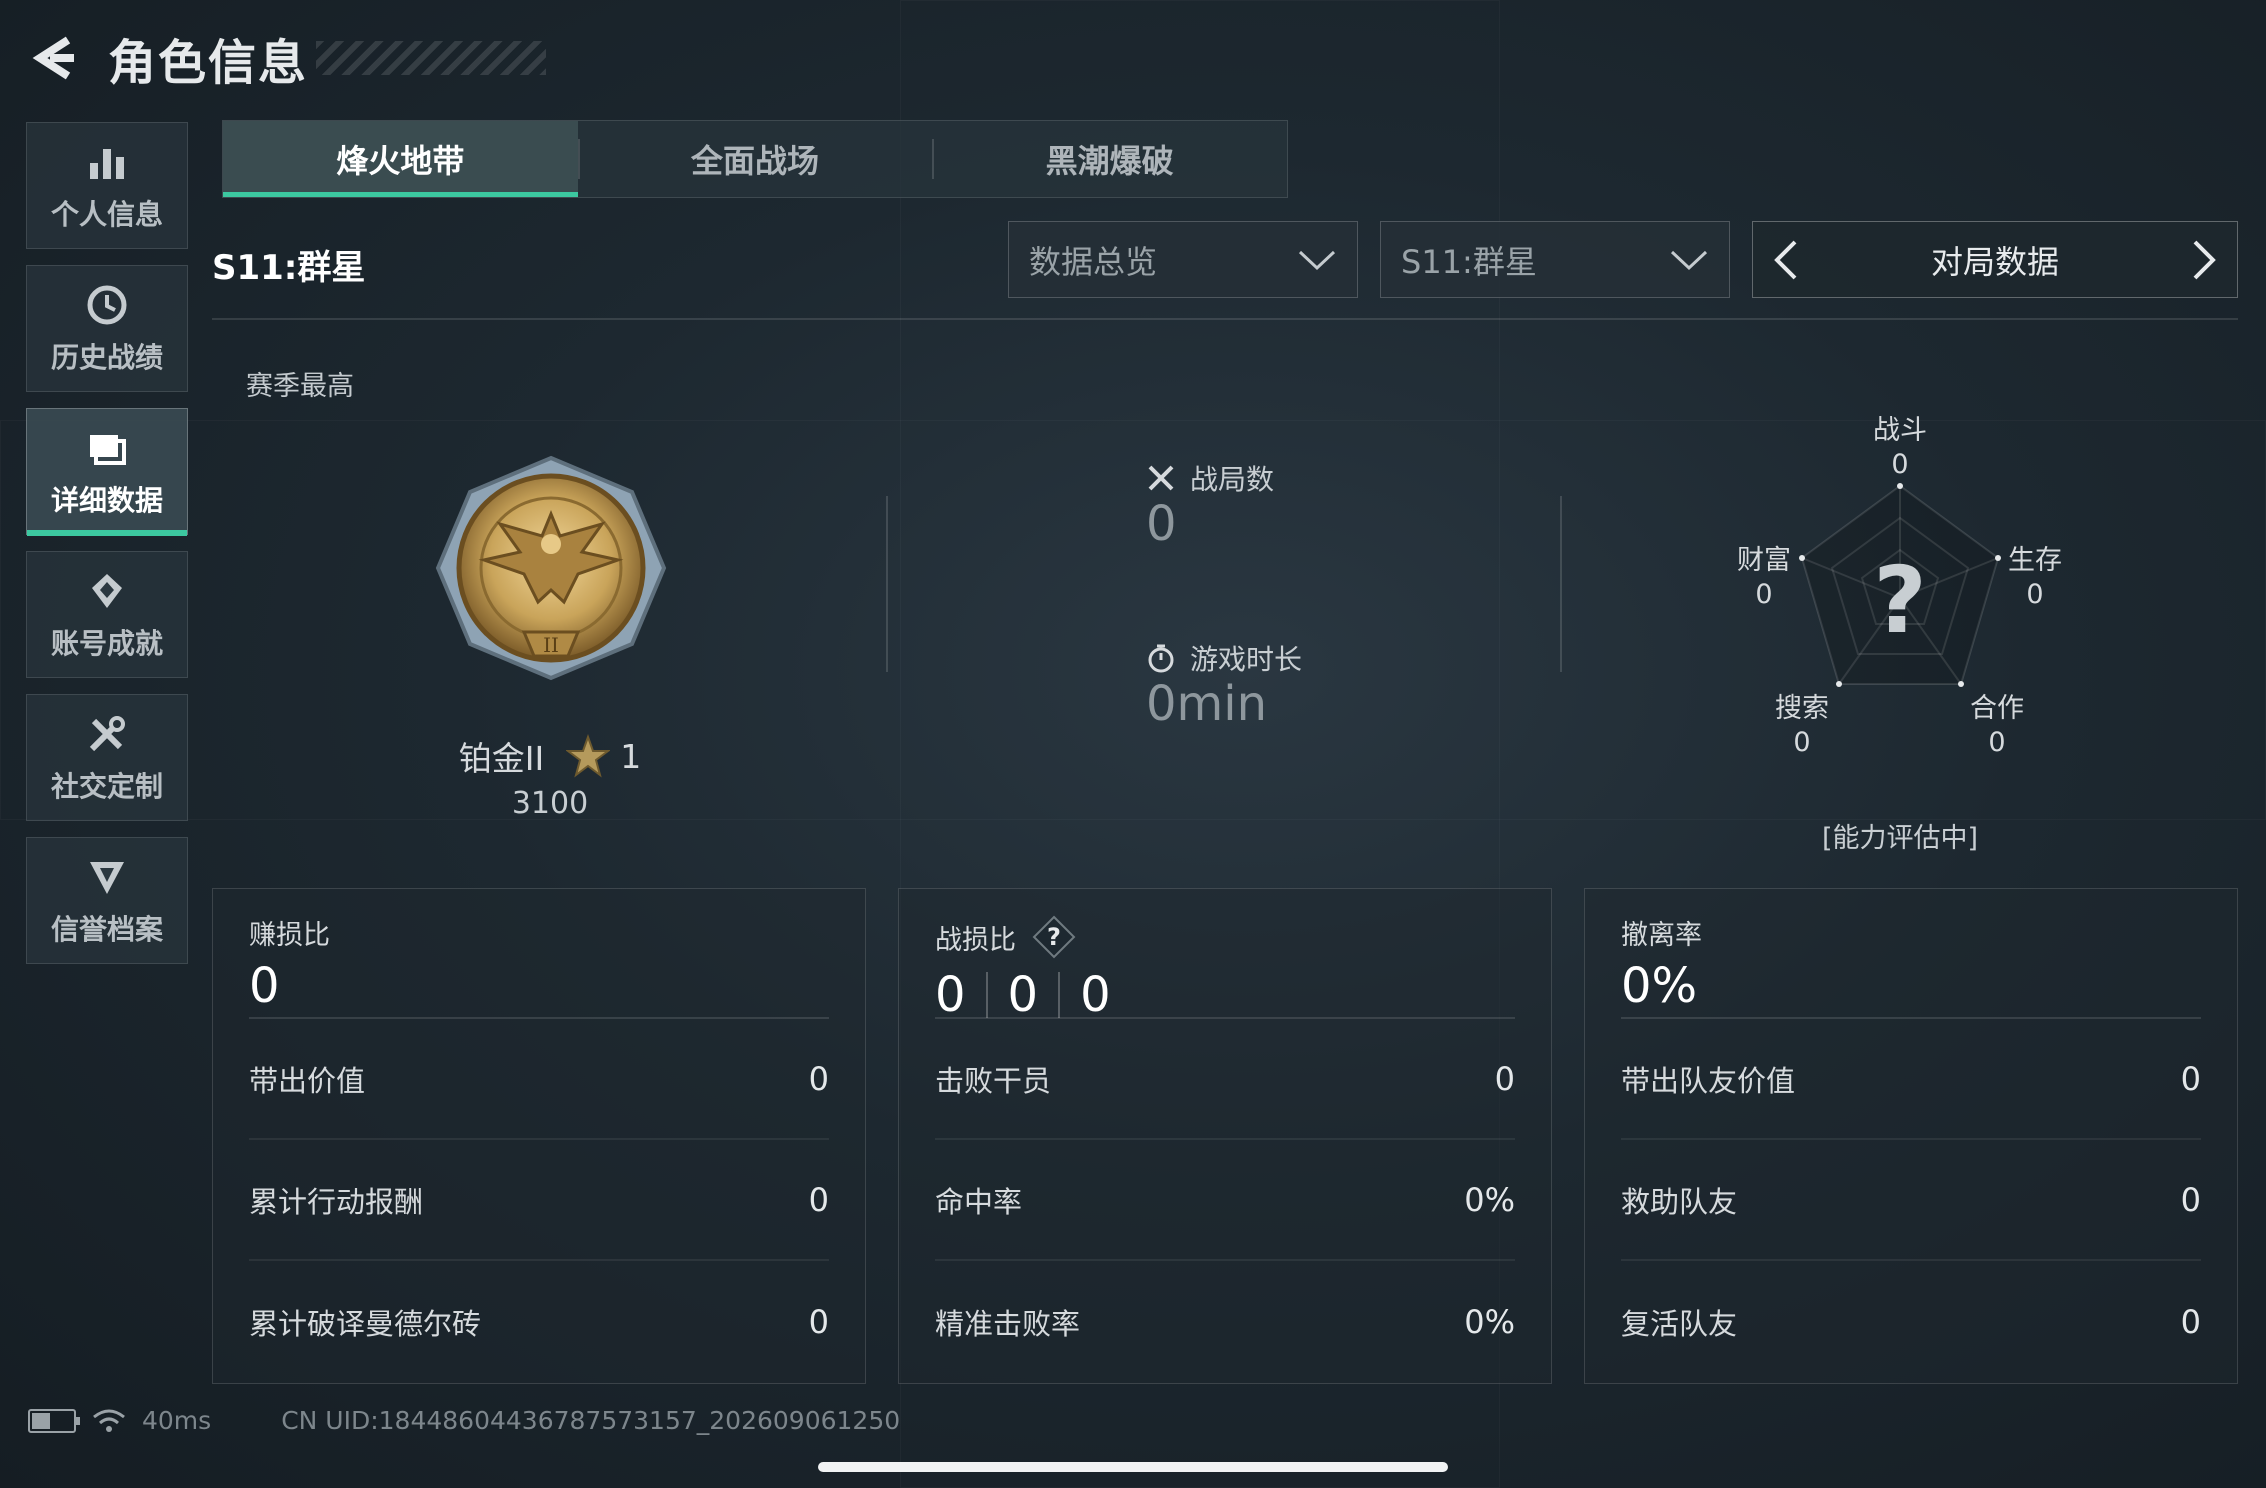  Describe the element at coordinates (1911, 954) in the screenshot. I see `panel-header: 撤离率 0%` at that location.